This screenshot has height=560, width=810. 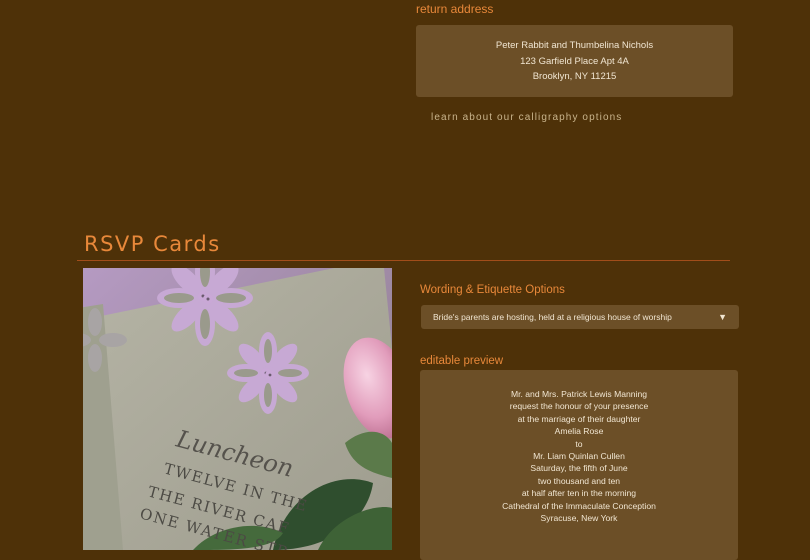 What do you see at coordinates (579, 443) in the screenshot?
I see `preview-line: to` at bounding box center [579, 443].